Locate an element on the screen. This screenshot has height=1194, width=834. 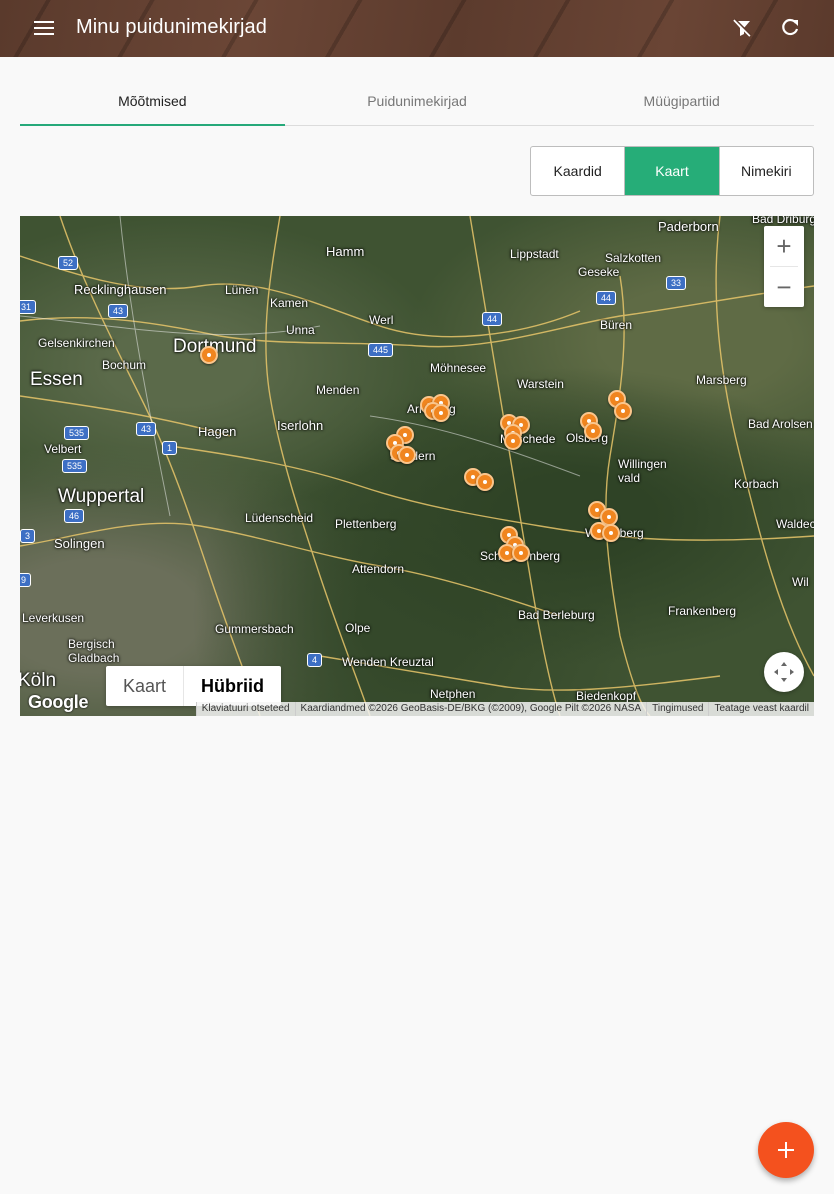
place-label: Werl is located at coordinates (381, 320).